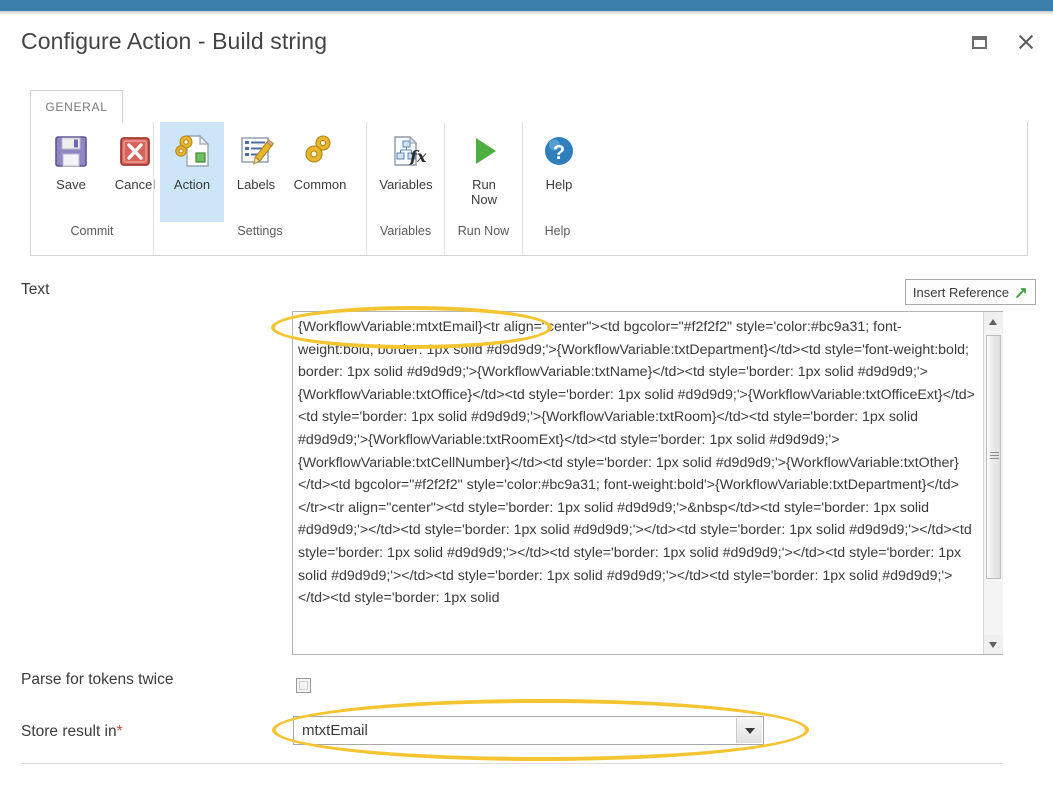 This screenshot has width=1053, height=804. Describe the element at coordinates (418, 156) in the screenshot. I see `svg-text: fx` at that location.